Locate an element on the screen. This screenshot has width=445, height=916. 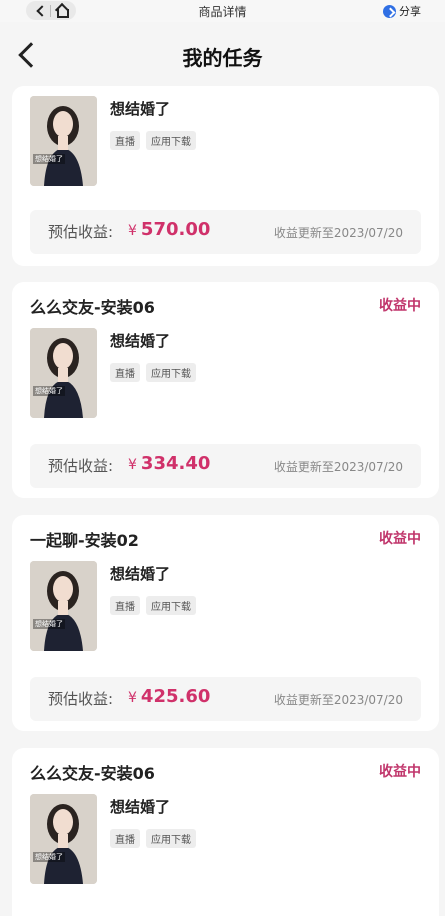
browser-top-bar: 商品详情 分享 is located at coordinates (222, 11).